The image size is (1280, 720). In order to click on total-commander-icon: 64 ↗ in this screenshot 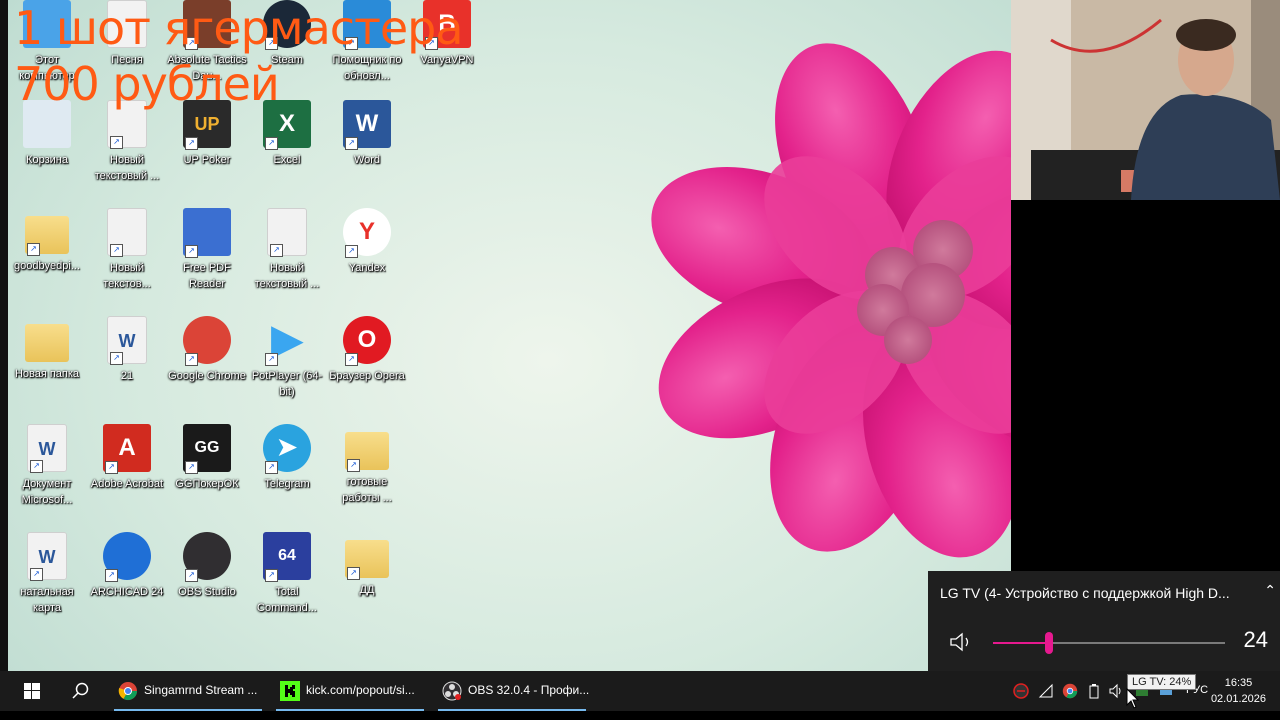, I will do `click(287, 557)`.